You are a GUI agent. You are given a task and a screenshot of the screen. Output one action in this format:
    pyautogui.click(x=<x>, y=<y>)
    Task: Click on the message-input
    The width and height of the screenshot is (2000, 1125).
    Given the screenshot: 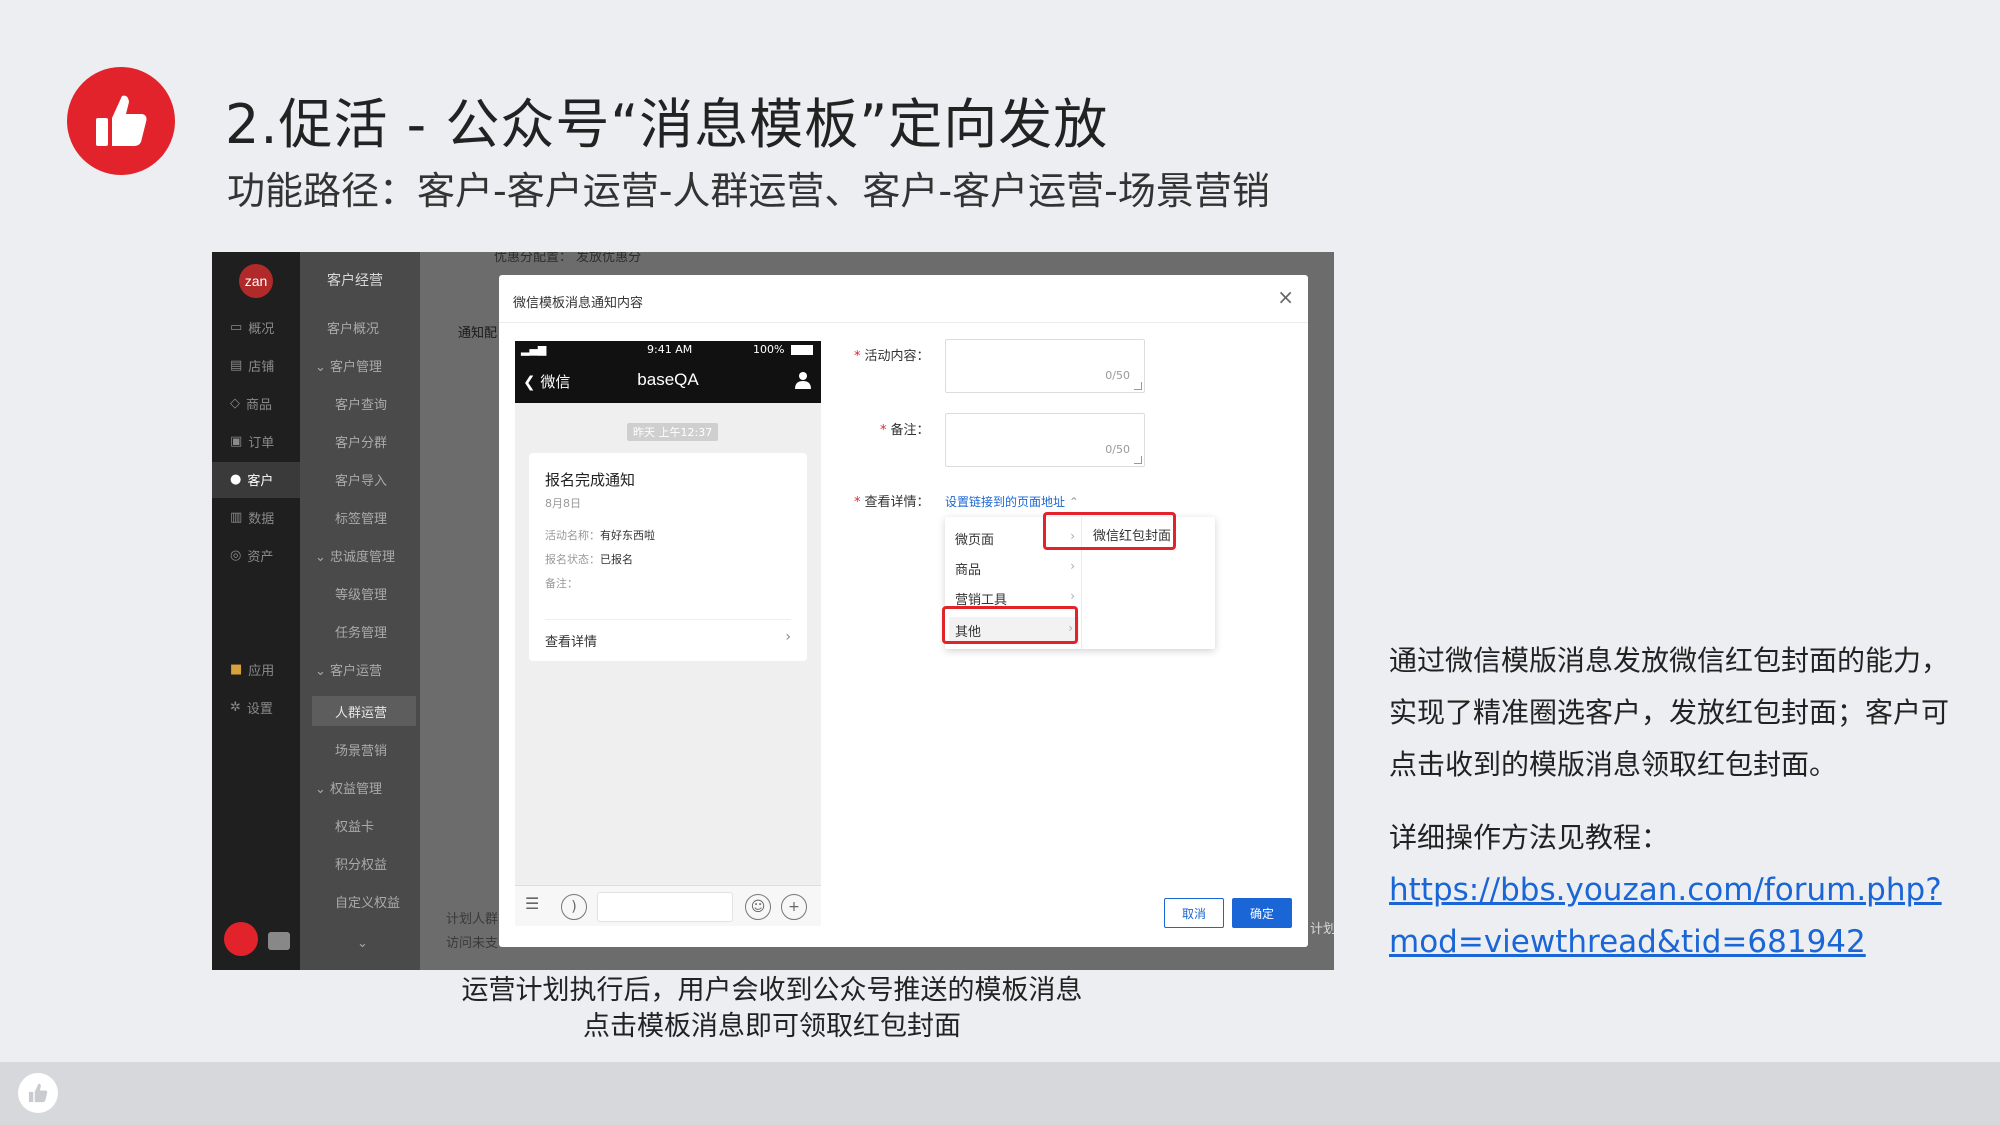 What is the action you would take?
    pyautogui.click(x=665, y=907)
    